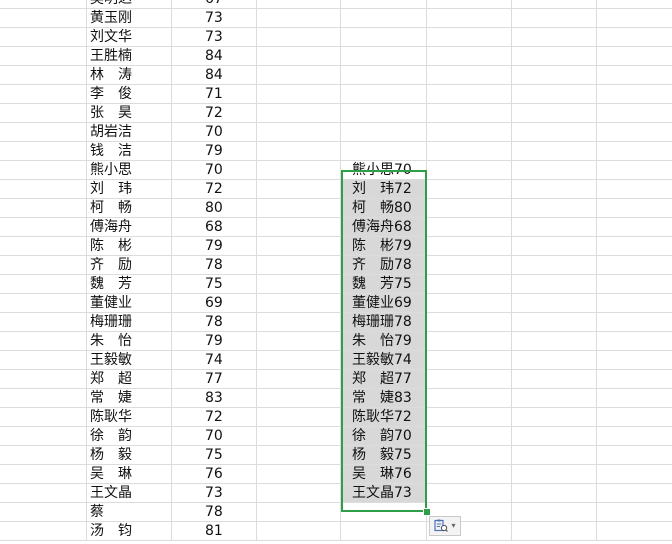 The height and width of the screenshot is (544, 672). Describe the element at coordinates (214, 474) in the screenshot. I see `score-cell: 76` at that location.